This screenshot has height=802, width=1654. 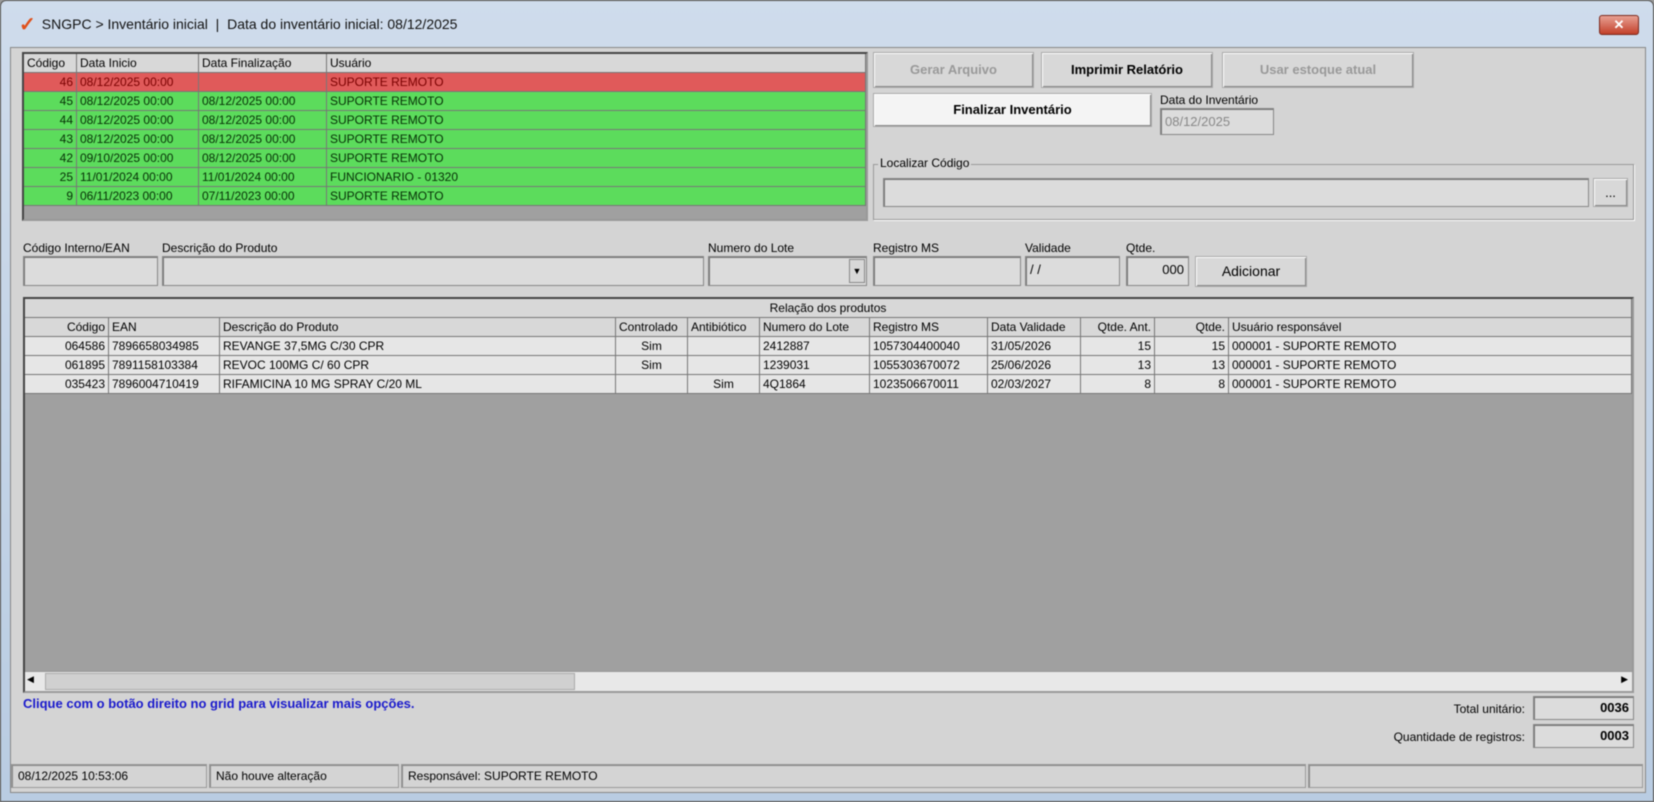 What do you see at coordinates (1318, 70) in the screenshot?
I see `usar-estoque-atual-button: Usar estoque atual` at bounding box center [1318, 70].